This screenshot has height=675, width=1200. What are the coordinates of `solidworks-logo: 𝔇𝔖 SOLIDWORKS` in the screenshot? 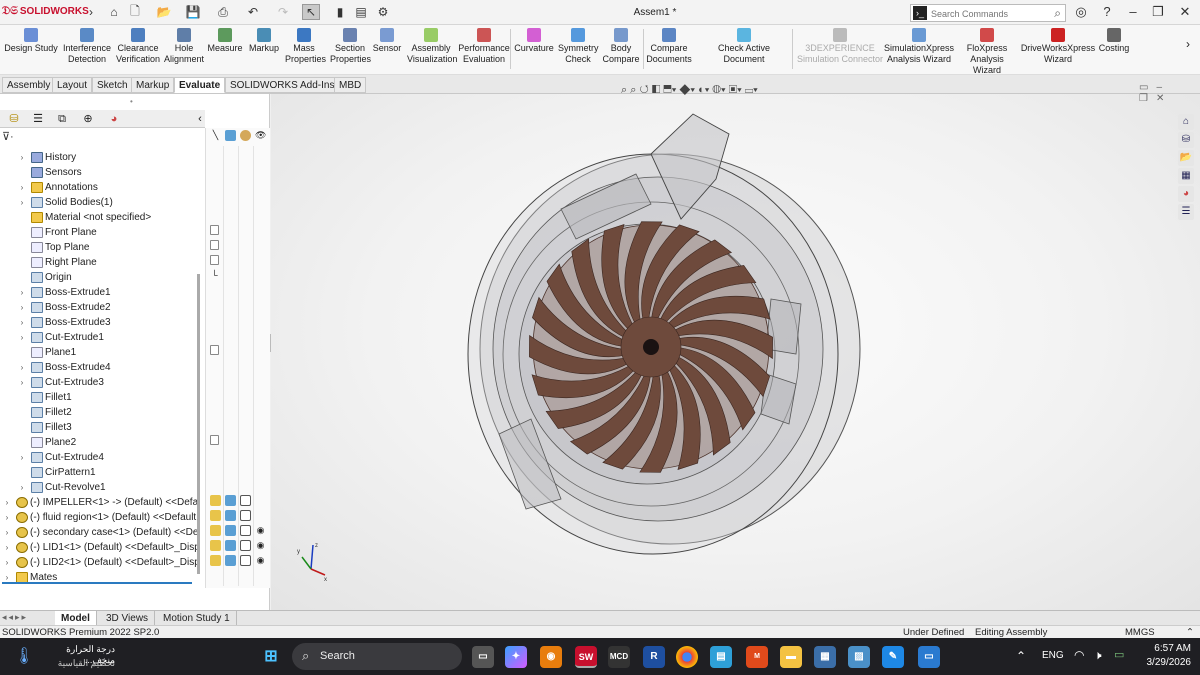 It's located at (45, 11).